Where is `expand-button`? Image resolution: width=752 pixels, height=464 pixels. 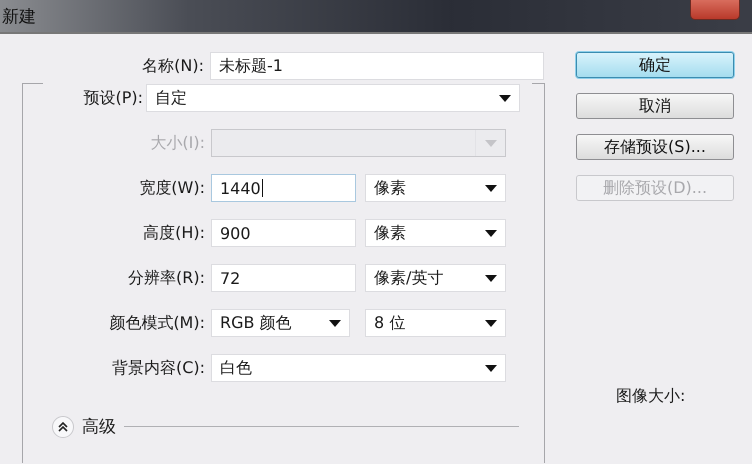 expand-button is located at coordinates (63, 427).